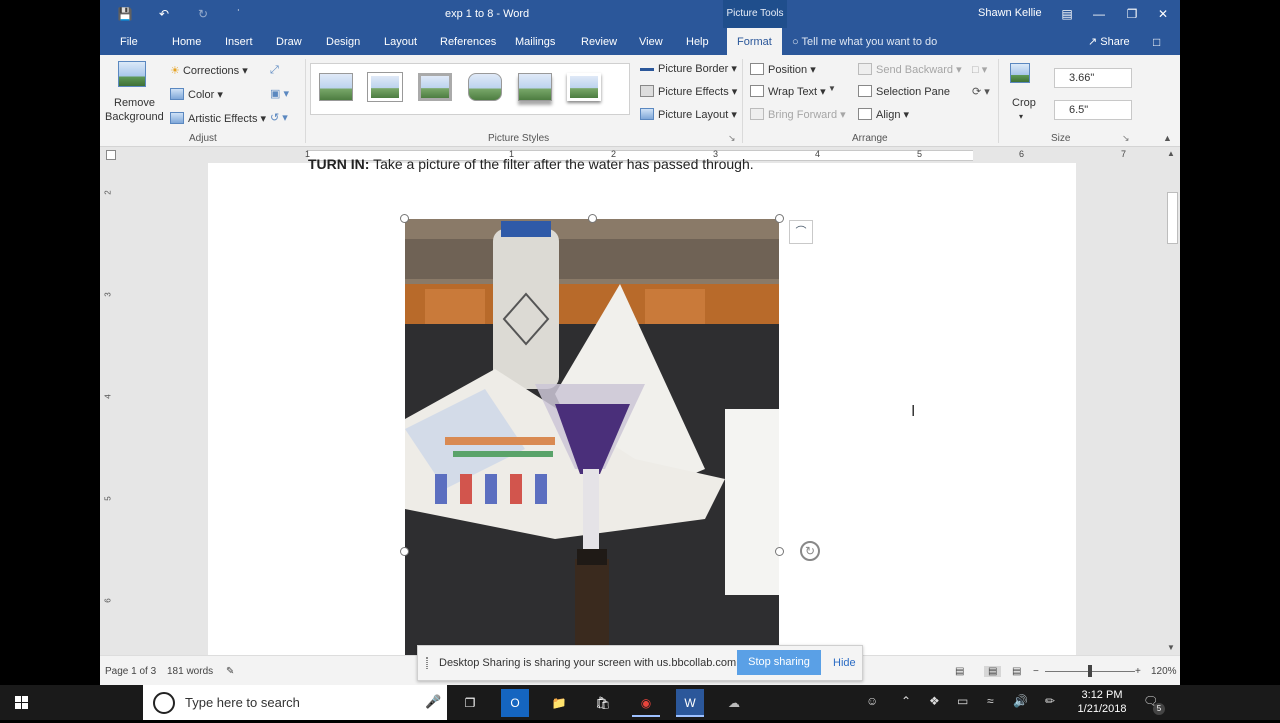 Image resolution: width=1280 pixels, height=723 pixels. What do you see at coordinates (470, 703) in the screenshot?
I see `task-view-icon: ❐` at bounding box center [470, 703].